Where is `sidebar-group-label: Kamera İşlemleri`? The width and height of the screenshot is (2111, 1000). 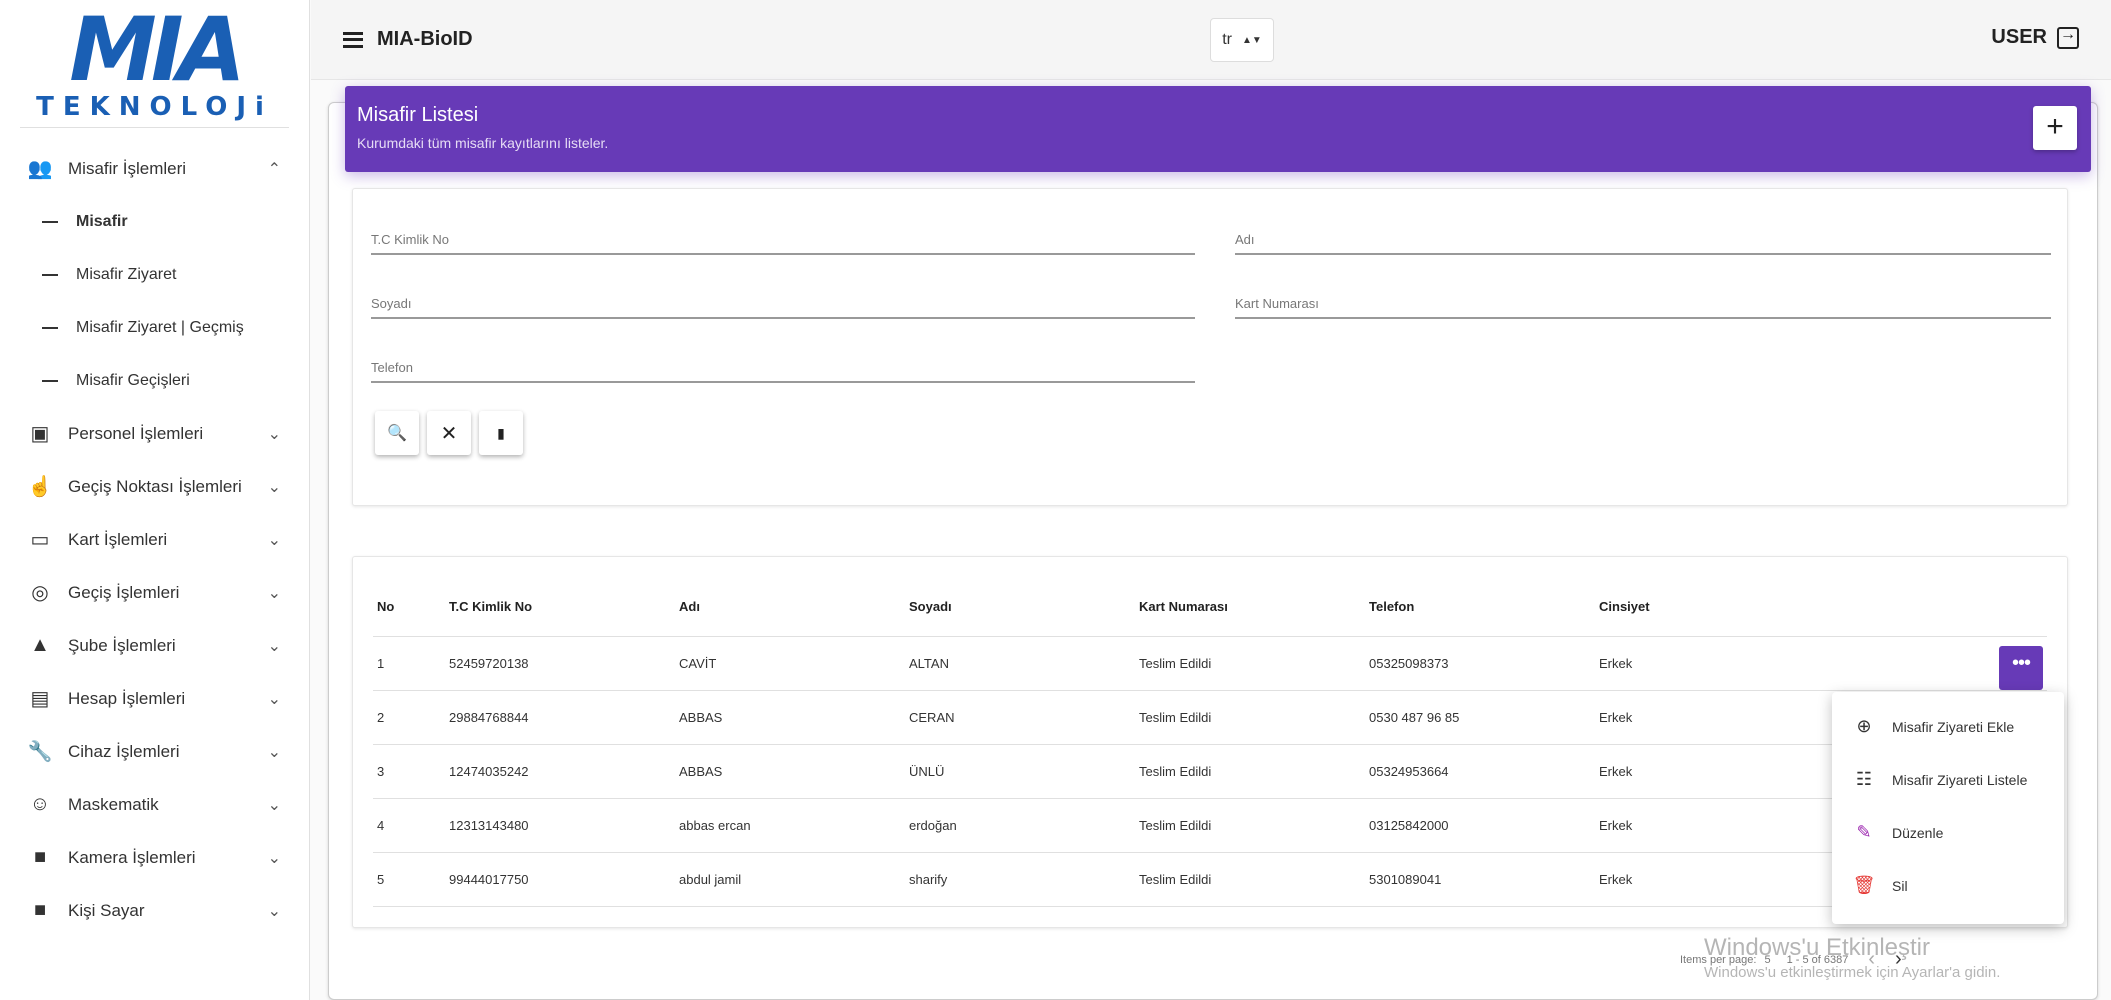 sidebar-group-label: Kamera İşlemleri is located at coordinates (132, 857).